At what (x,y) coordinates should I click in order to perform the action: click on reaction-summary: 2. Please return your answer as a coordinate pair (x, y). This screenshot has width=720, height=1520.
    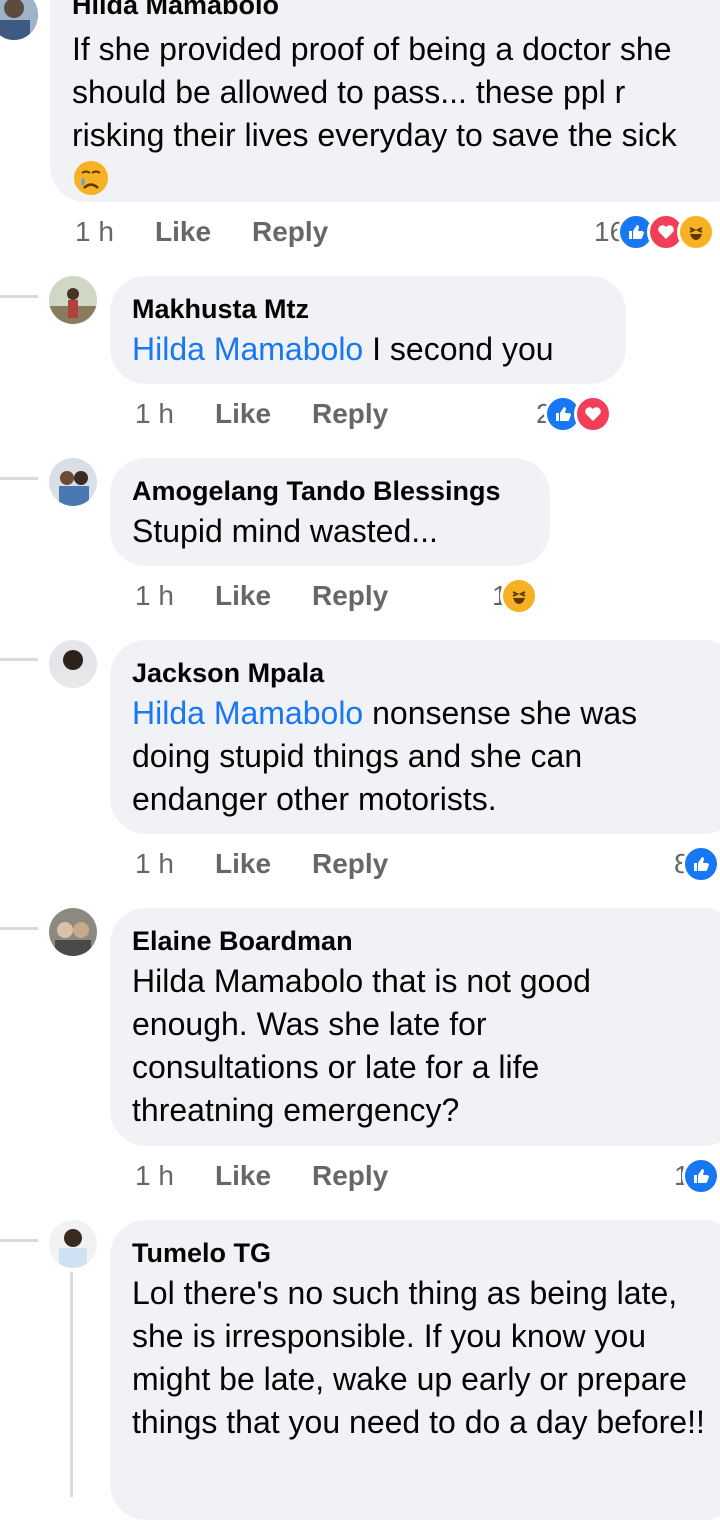
    Looking at the image, I should click on (574, 414).